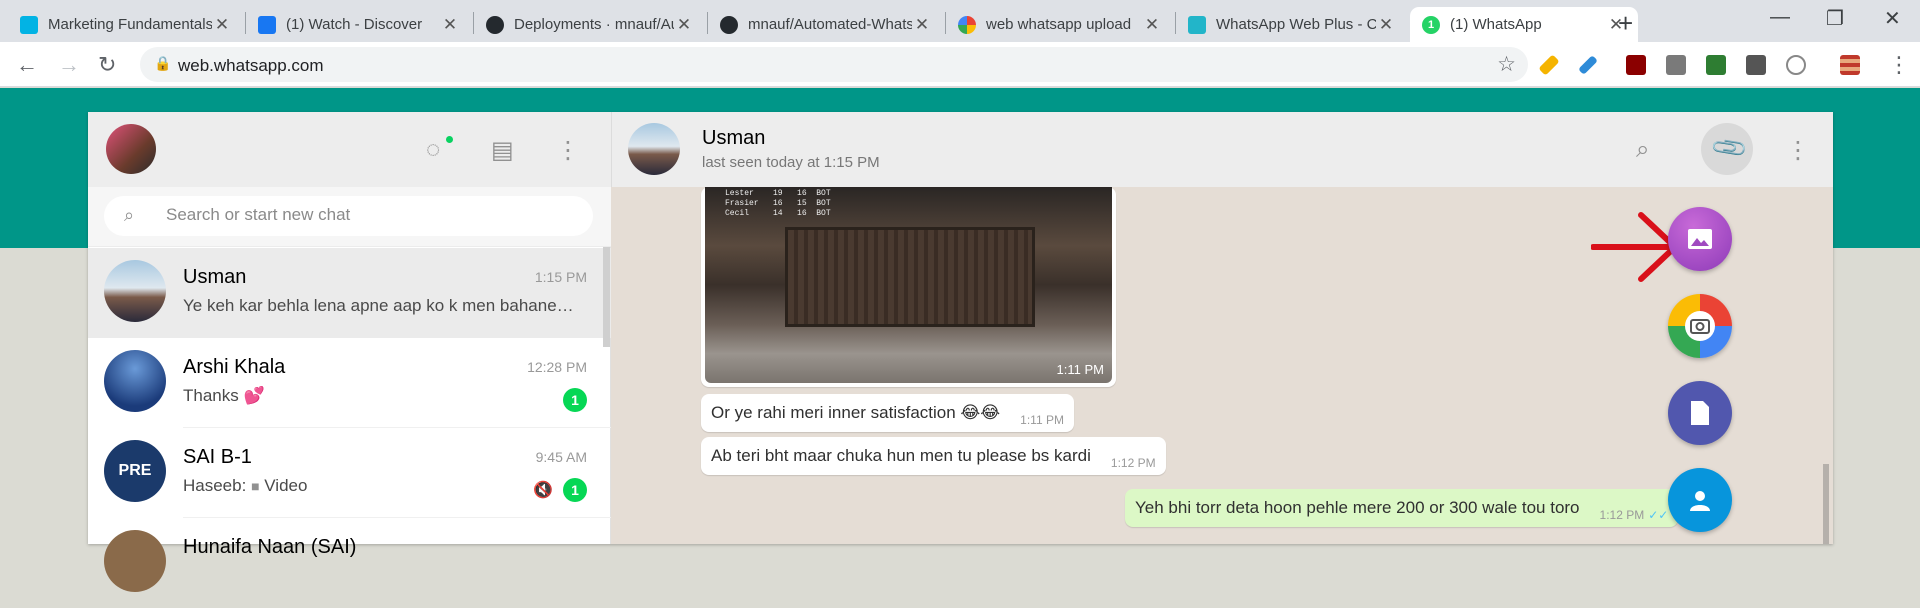 The height and width of the screenshot is (608, 1920). I want to click on paperclip-icon: 📎, so click(1730, 148).